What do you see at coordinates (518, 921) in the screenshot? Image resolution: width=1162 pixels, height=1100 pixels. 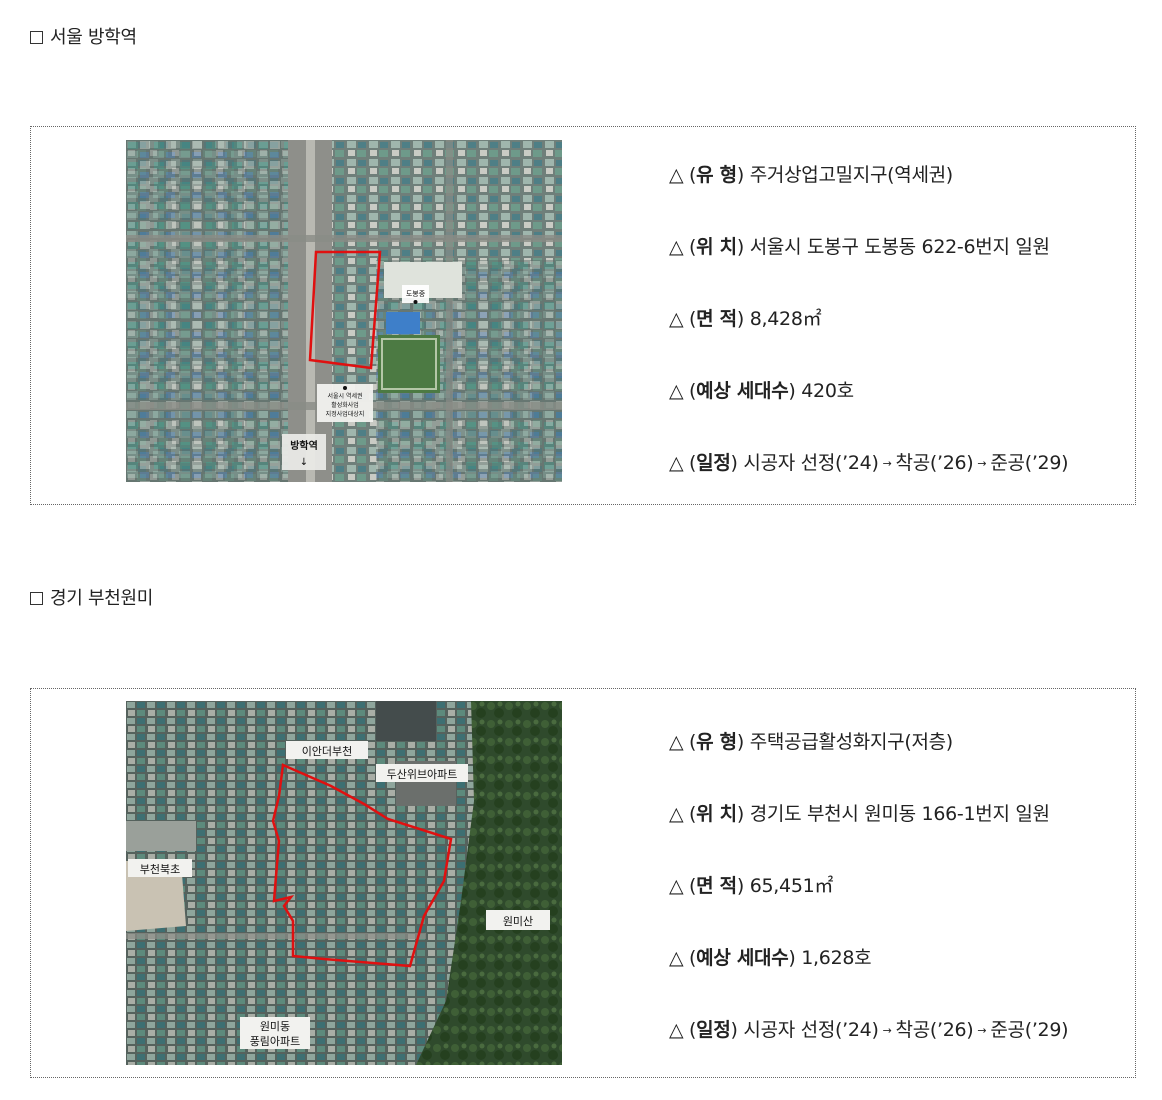 I see `map-label-wonmisan: 원미산` at bounding box center [518, 921].